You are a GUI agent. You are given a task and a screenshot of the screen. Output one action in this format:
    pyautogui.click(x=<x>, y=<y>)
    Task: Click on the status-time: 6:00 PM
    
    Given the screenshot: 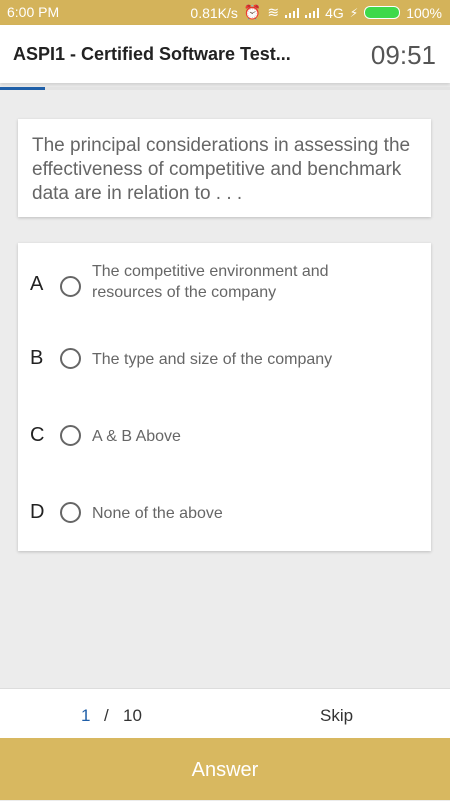 What is the action you would take?
    pyautogui.click(x=33, y=12)
    